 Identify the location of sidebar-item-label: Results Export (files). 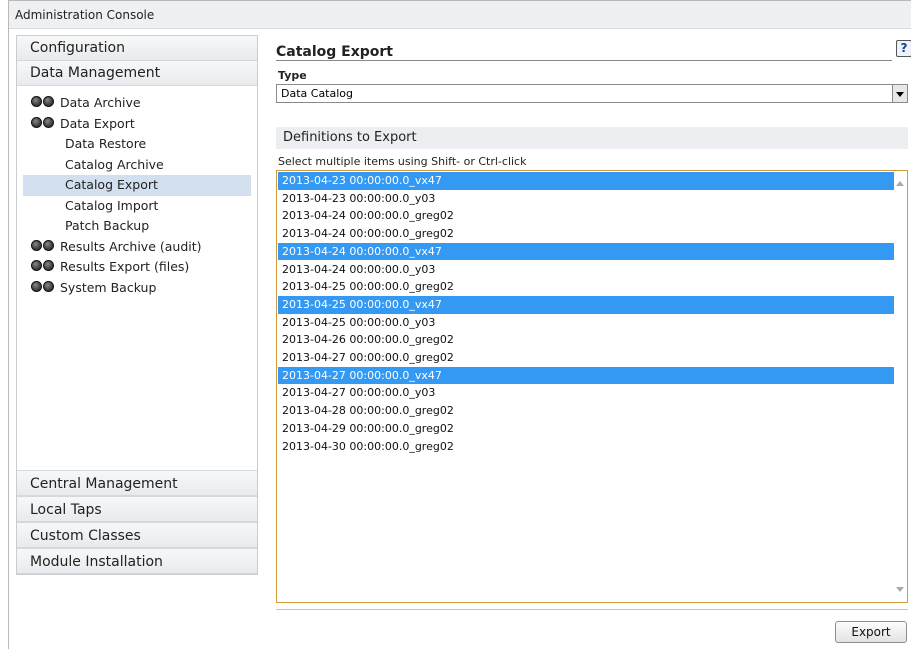
(125, 266).